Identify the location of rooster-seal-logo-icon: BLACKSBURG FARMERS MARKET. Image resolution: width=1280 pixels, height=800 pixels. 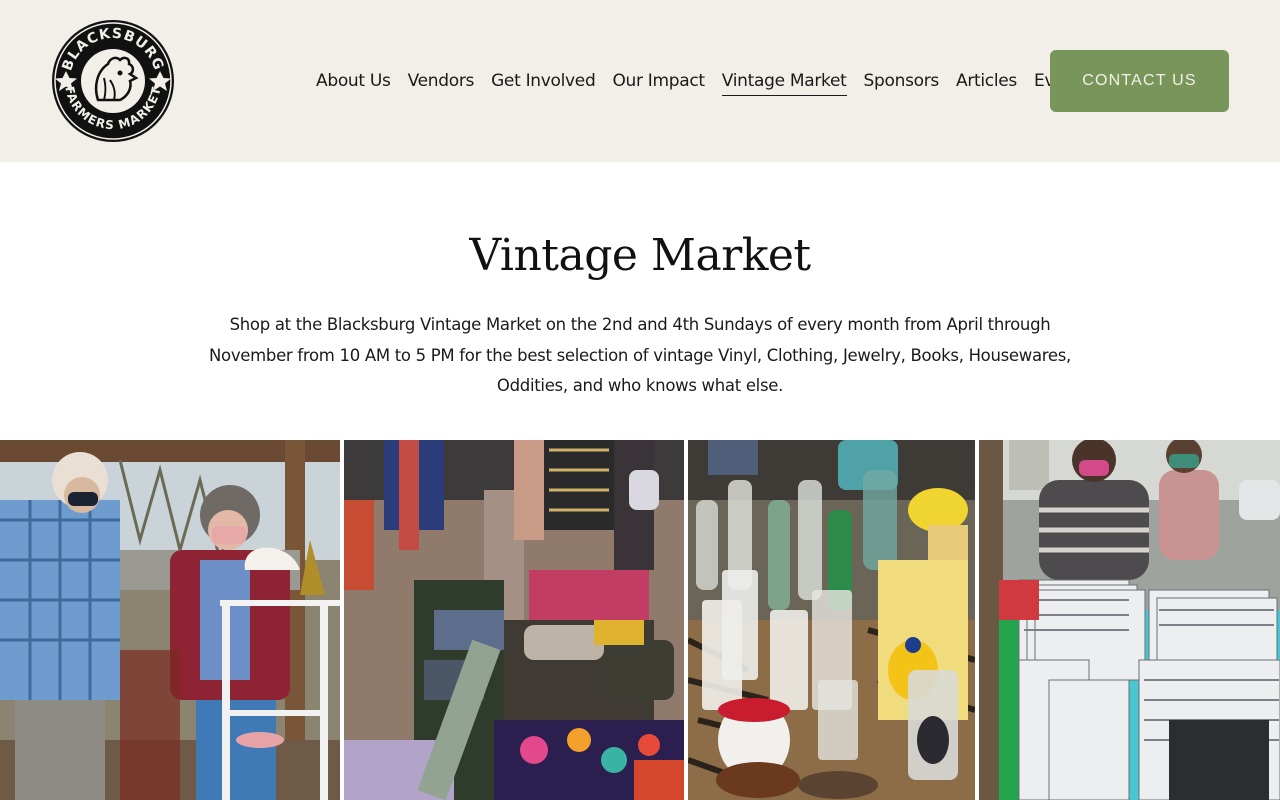
(113, 81).